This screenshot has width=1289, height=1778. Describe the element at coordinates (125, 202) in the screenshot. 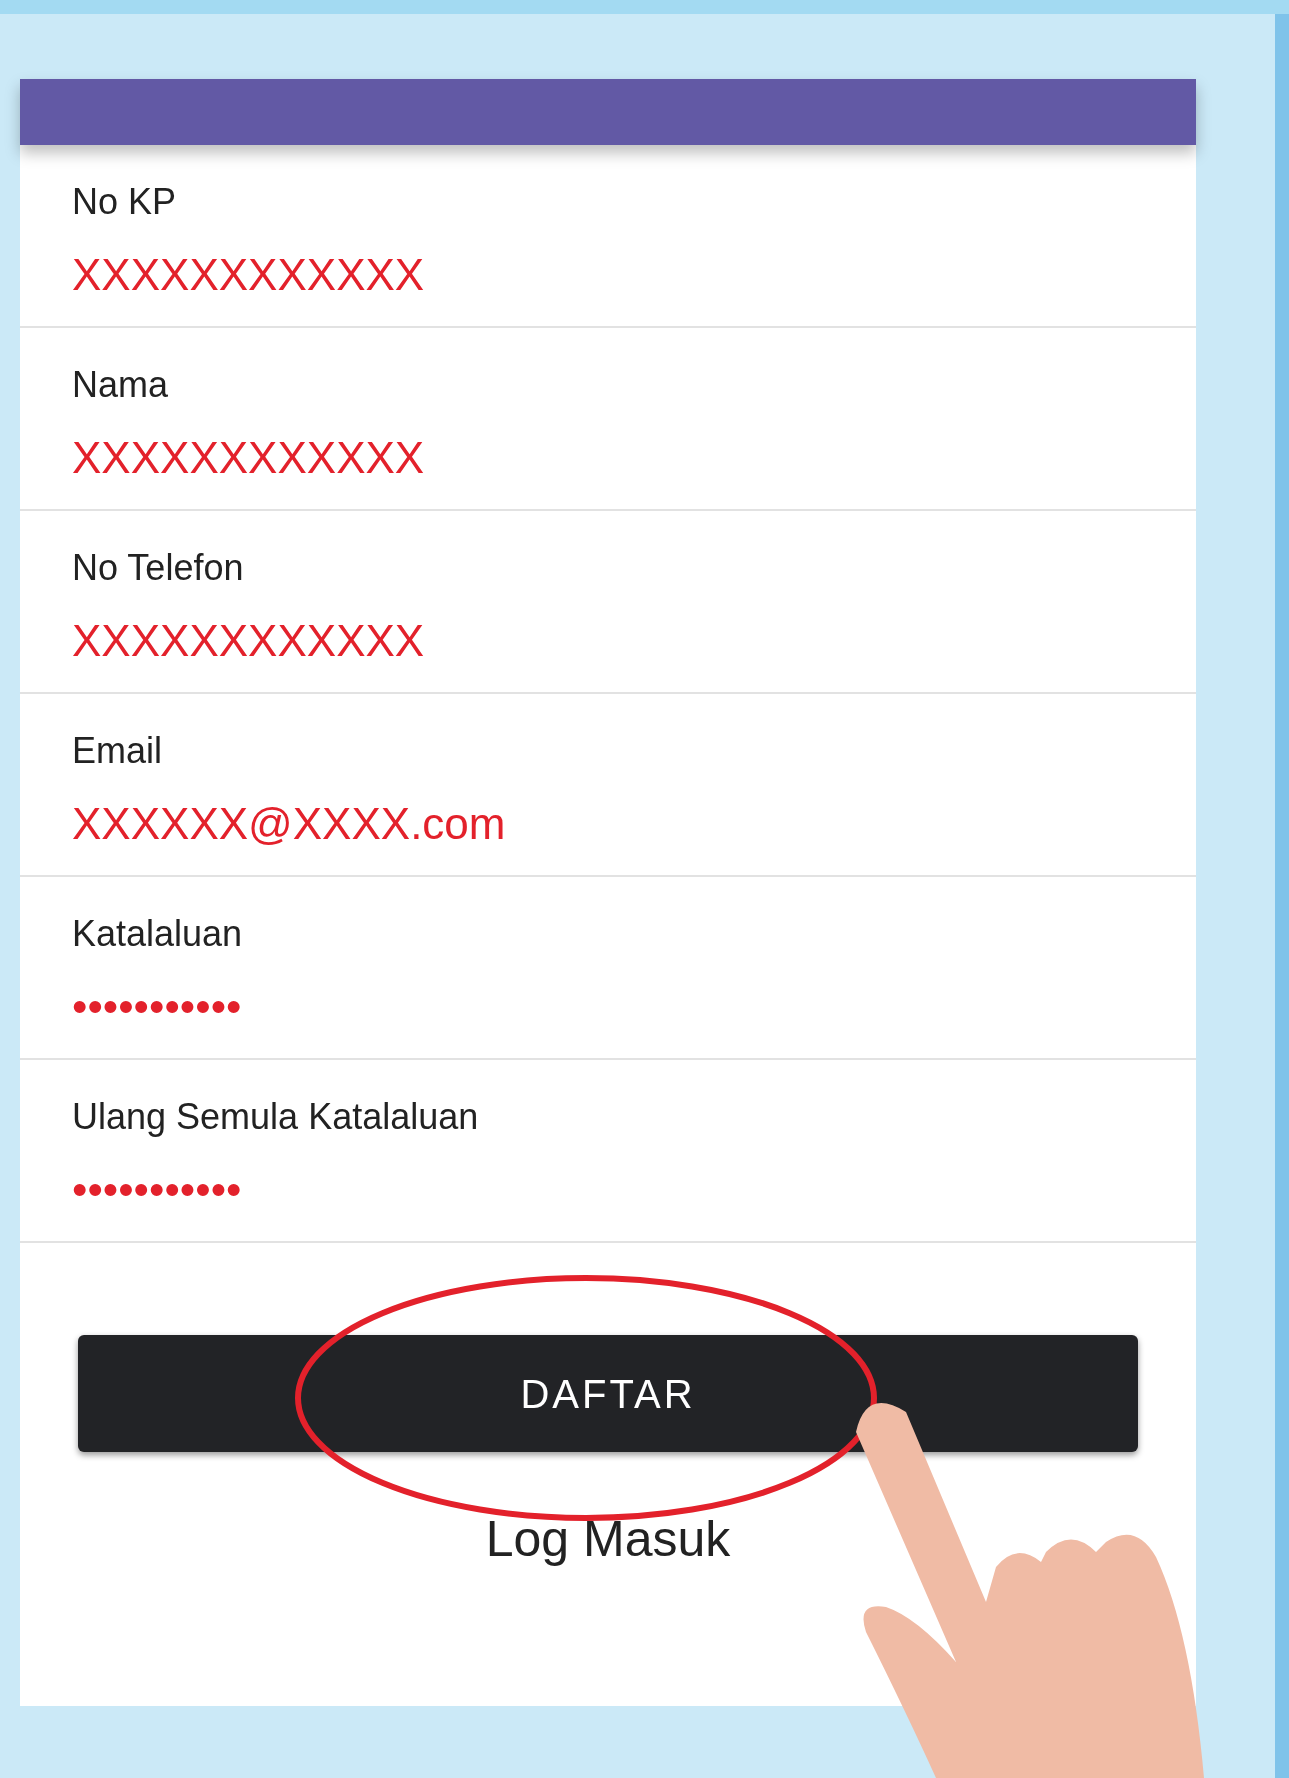

I see `field-label: No KP` at that location.